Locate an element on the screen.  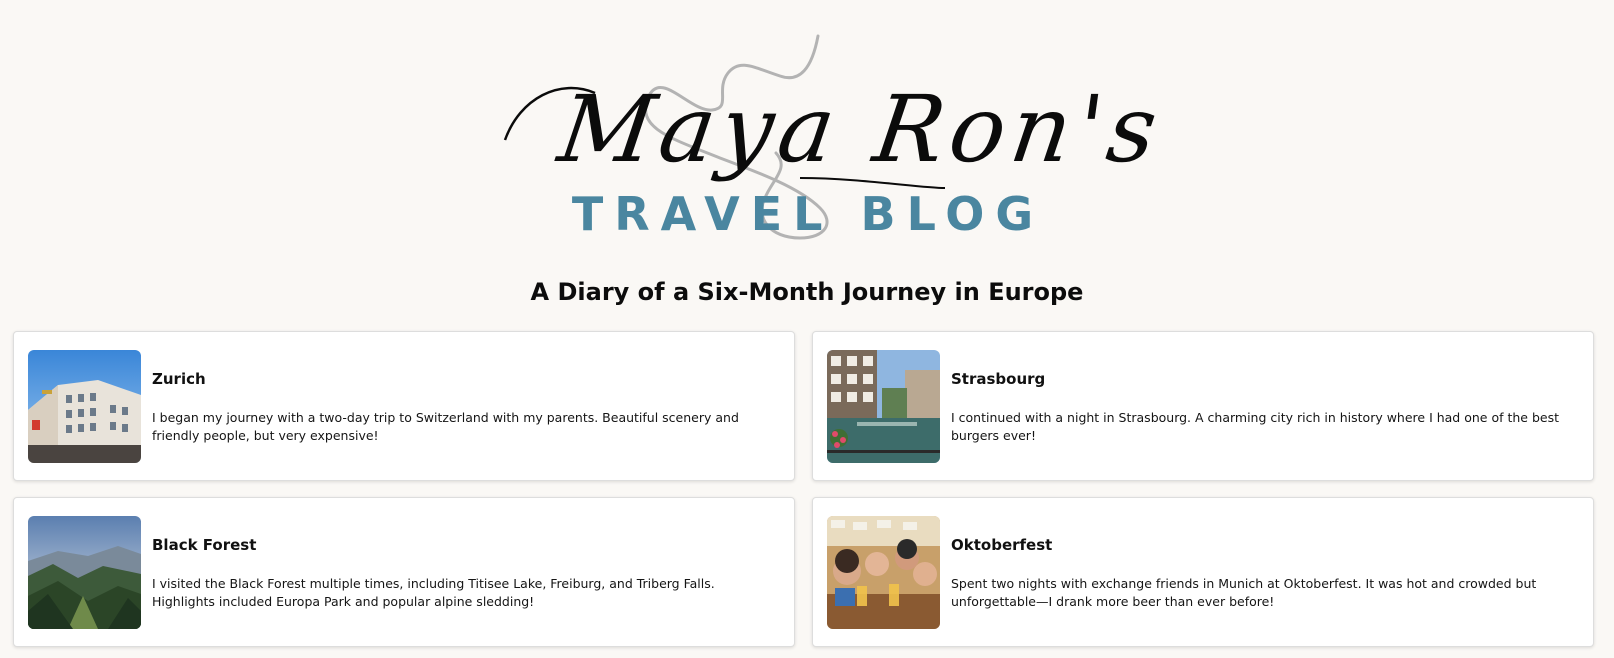
zurich-photo is located at coordinates (84, 406).